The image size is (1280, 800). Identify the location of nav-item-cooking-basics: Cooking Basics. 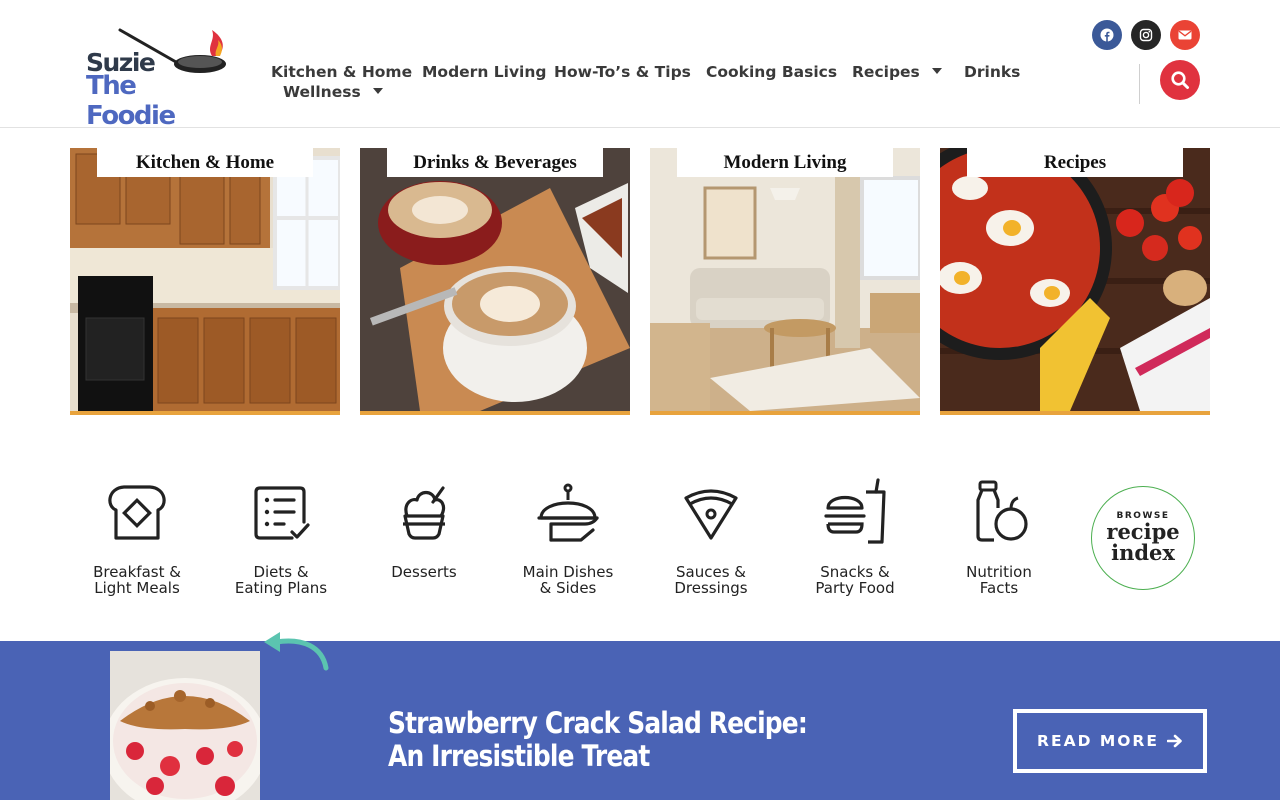
(771, 72).